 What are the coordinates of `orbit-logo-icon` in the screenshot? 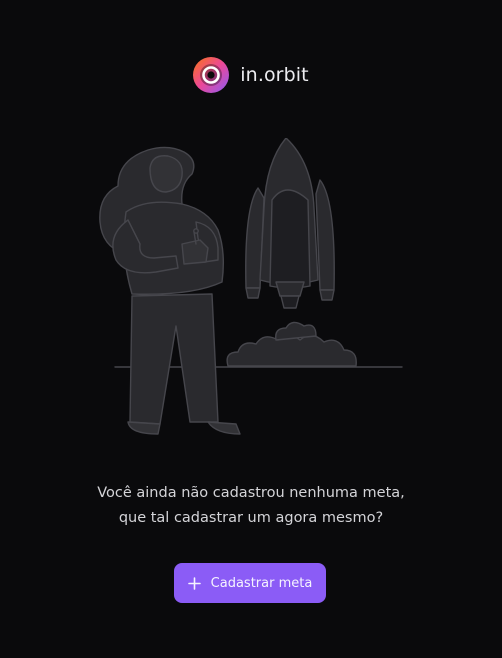 It's located at (211, 75).